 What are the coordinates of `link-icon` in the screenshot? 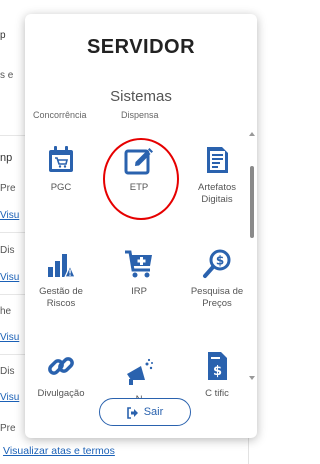 It's located at (61, 366).